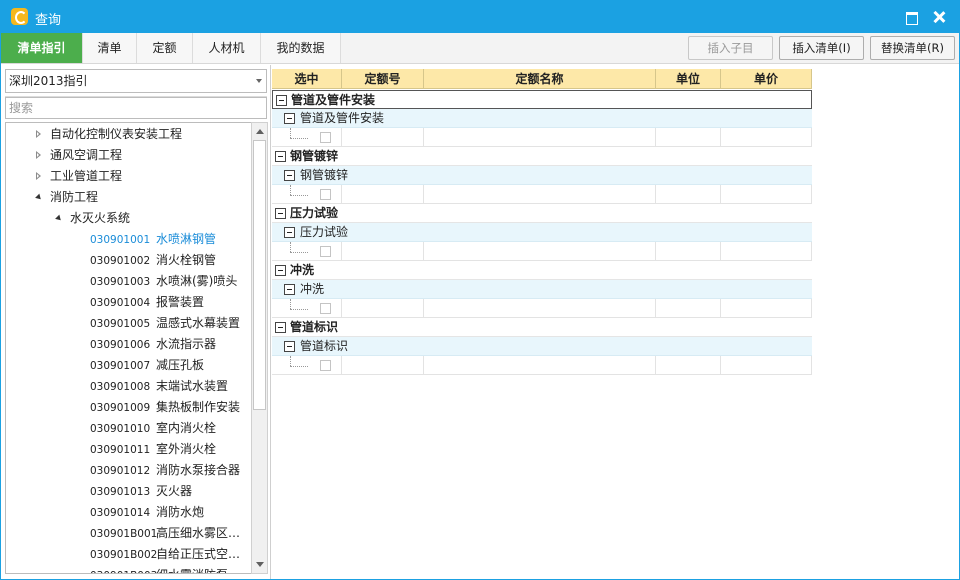  I want to click on tree-item-code-row: 030901010 室内消火栓, so click(153, 428).